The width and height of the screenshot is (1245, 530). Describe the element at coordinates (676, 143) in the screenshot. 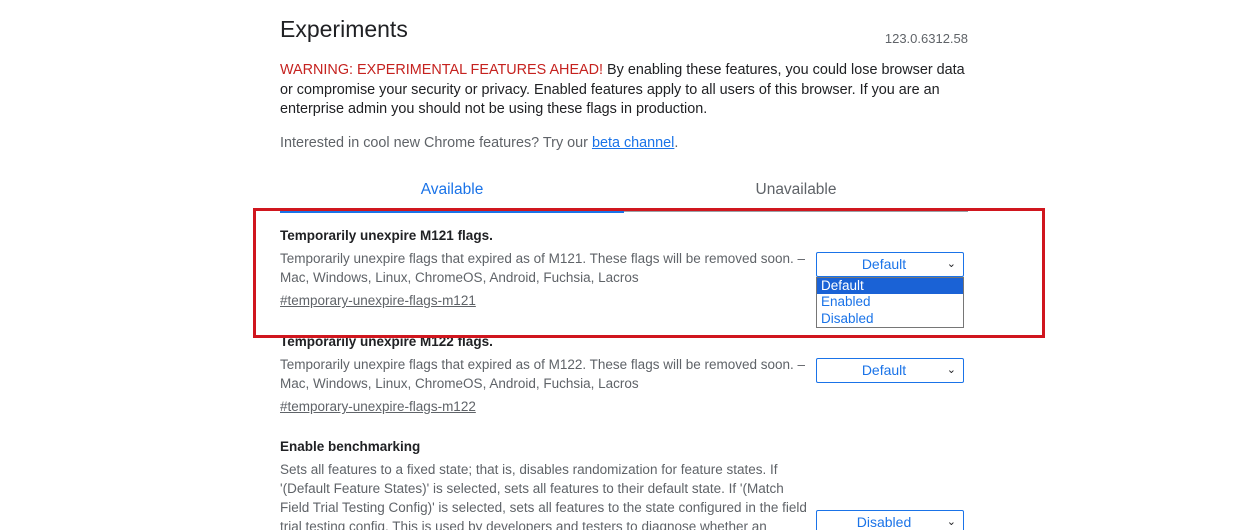

I see `beta-promo-suffix: .` at that location.